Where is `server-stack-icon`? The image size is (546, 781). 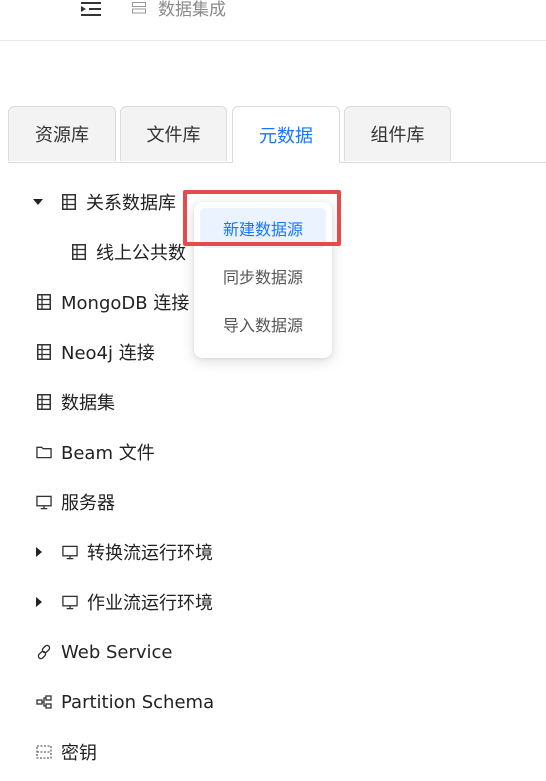 server-stack-icon is located at coordinates (139, 7).